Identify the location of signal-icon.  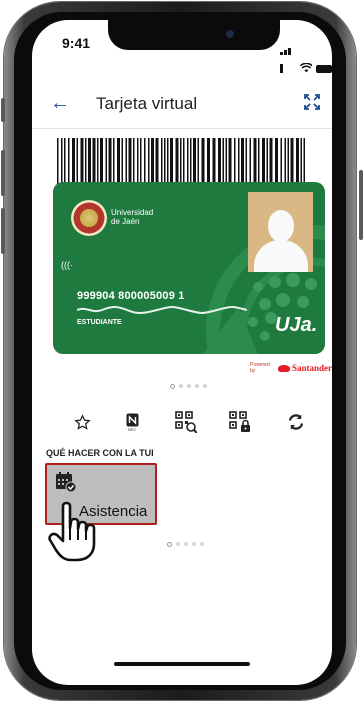
(288, 55).